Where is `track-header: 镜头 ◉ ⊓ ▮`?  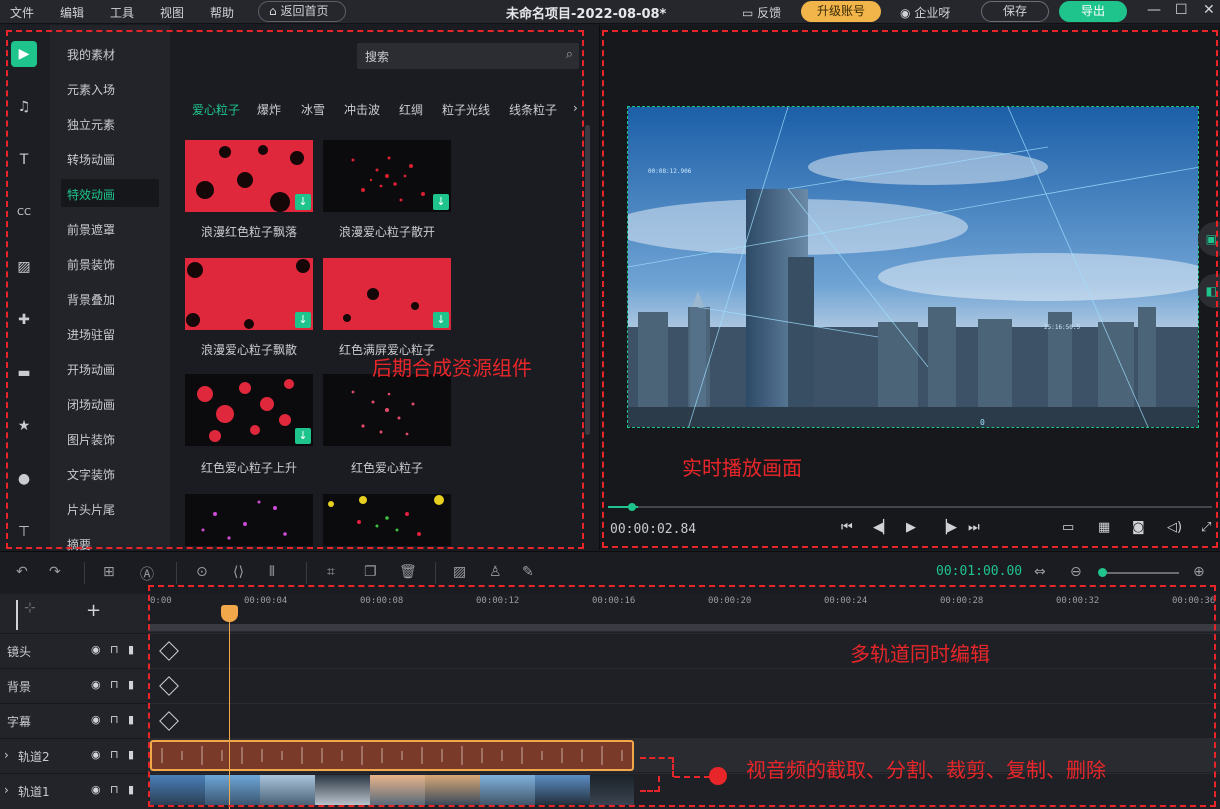 track-header: 镜头 ◉ ⊓ ▮ is located at coordinates (74, 650).